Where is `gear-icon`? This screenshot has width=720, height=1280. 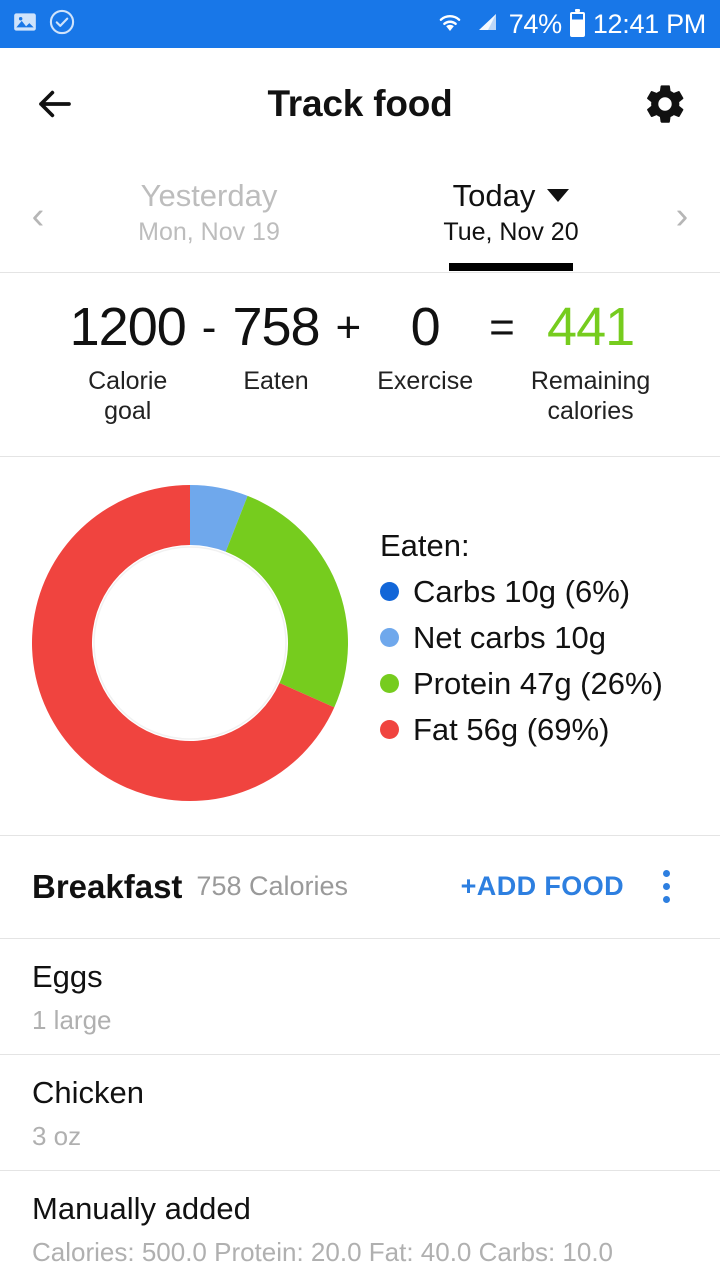 gear-icon is located at coordinates (665, 104).